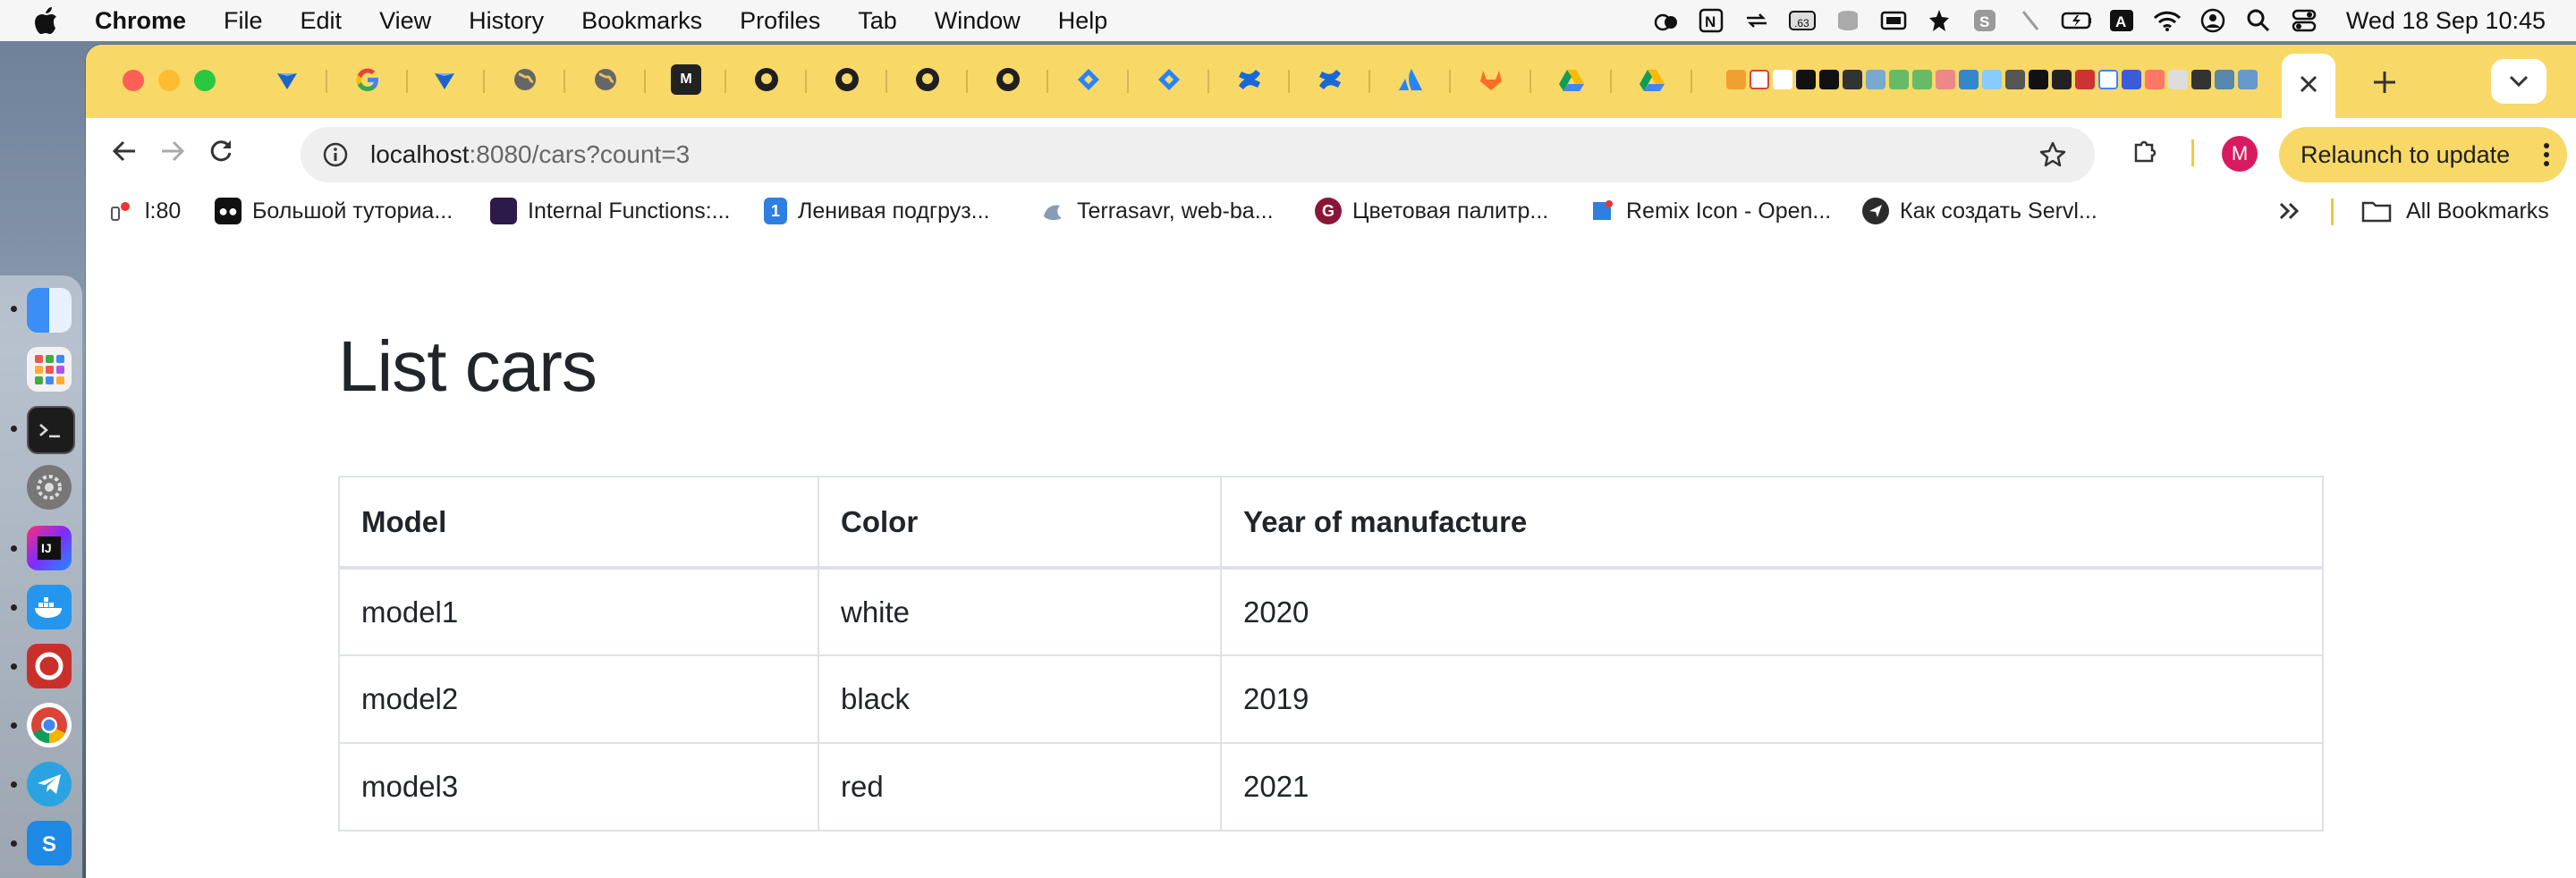  What do you see at coordinates (2423, 154) in the screenshot?
I see `relaunch-to-update-button: Relaunch to update` at bounding box center [2423, 154].